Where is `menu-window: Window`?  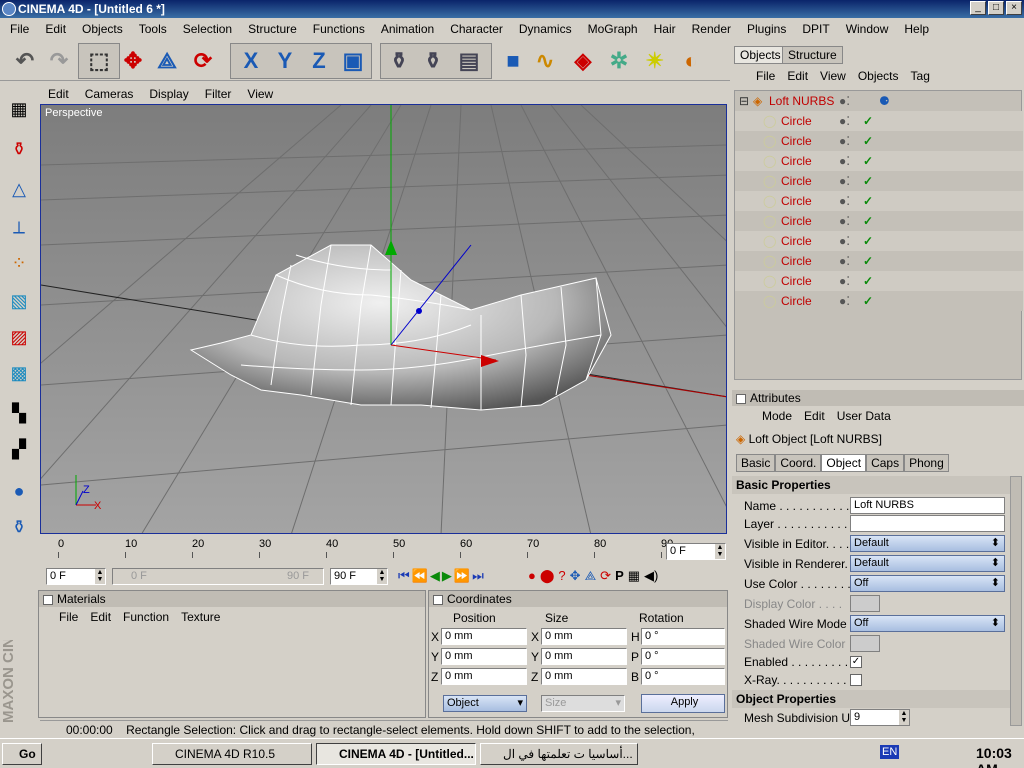
menu-window: Window is located at coordinates (867, 29).